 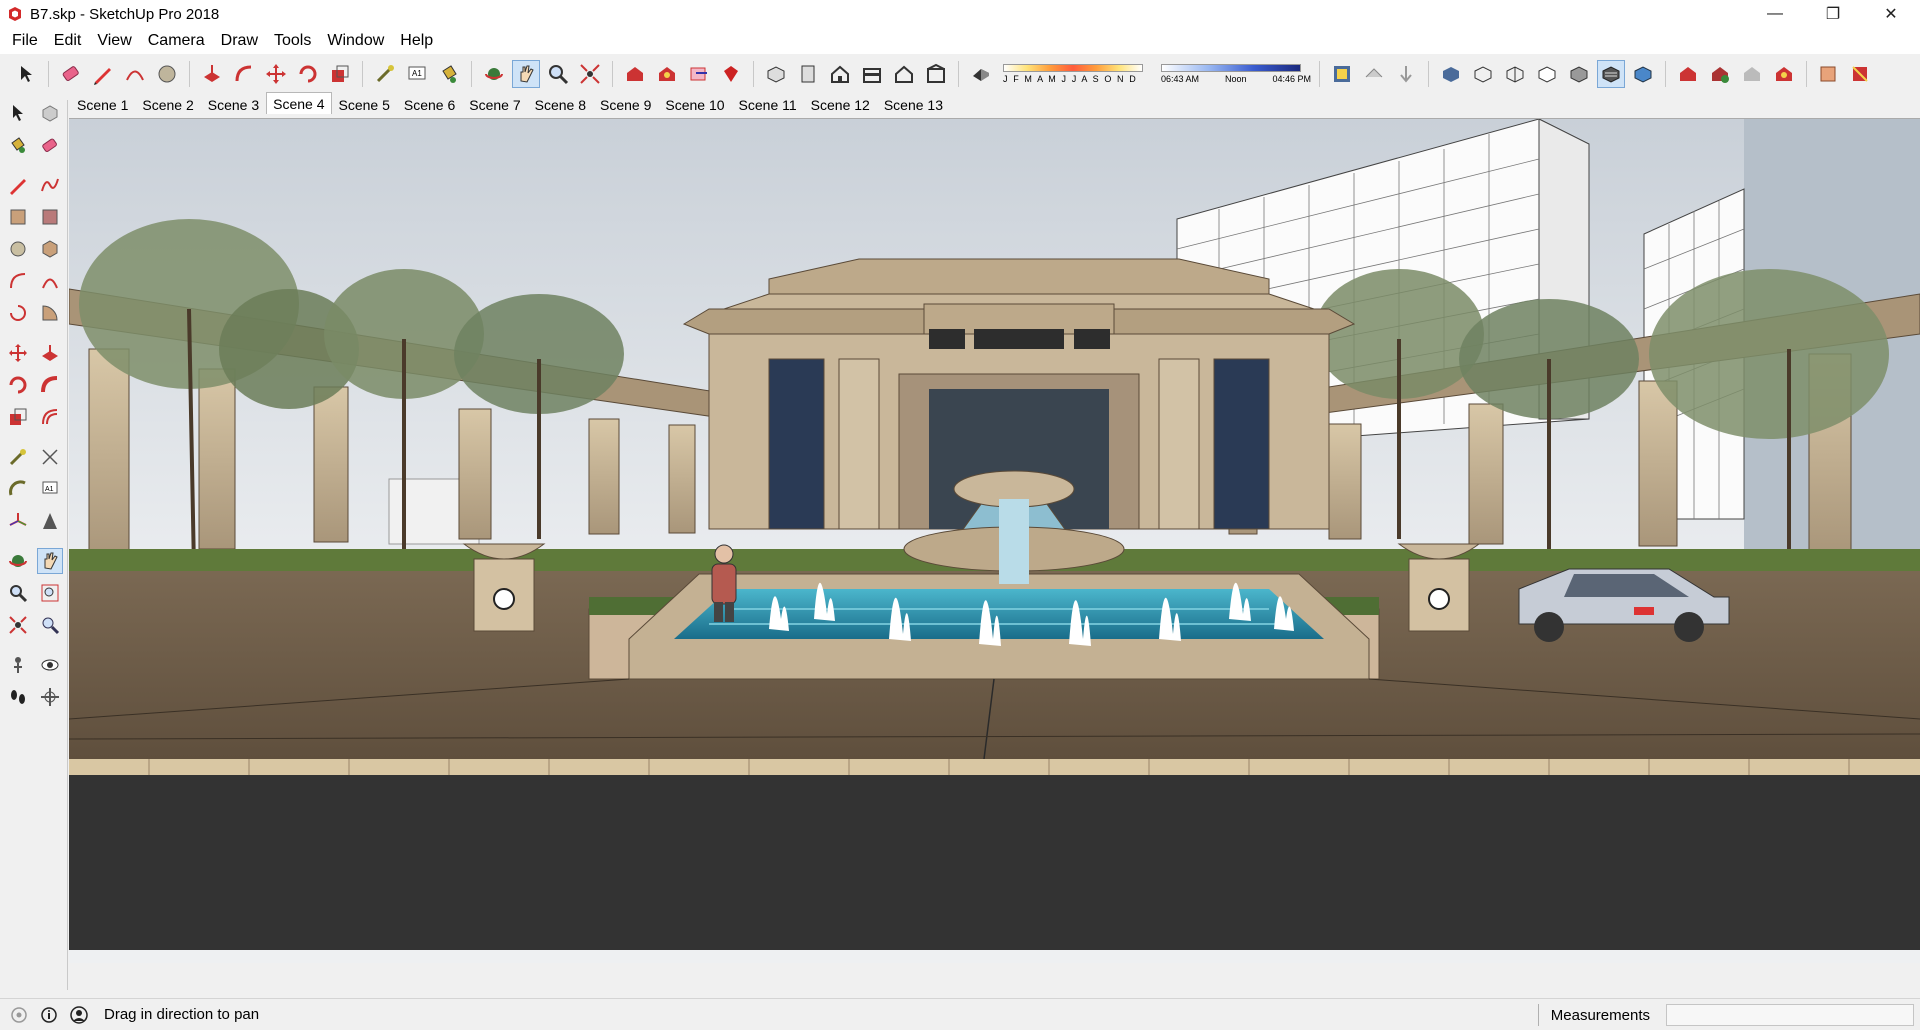 What do you see at coordinates (239, 41) in the screenshot?
I see `menu-draw: Draw` at bounding box center [239, 41].